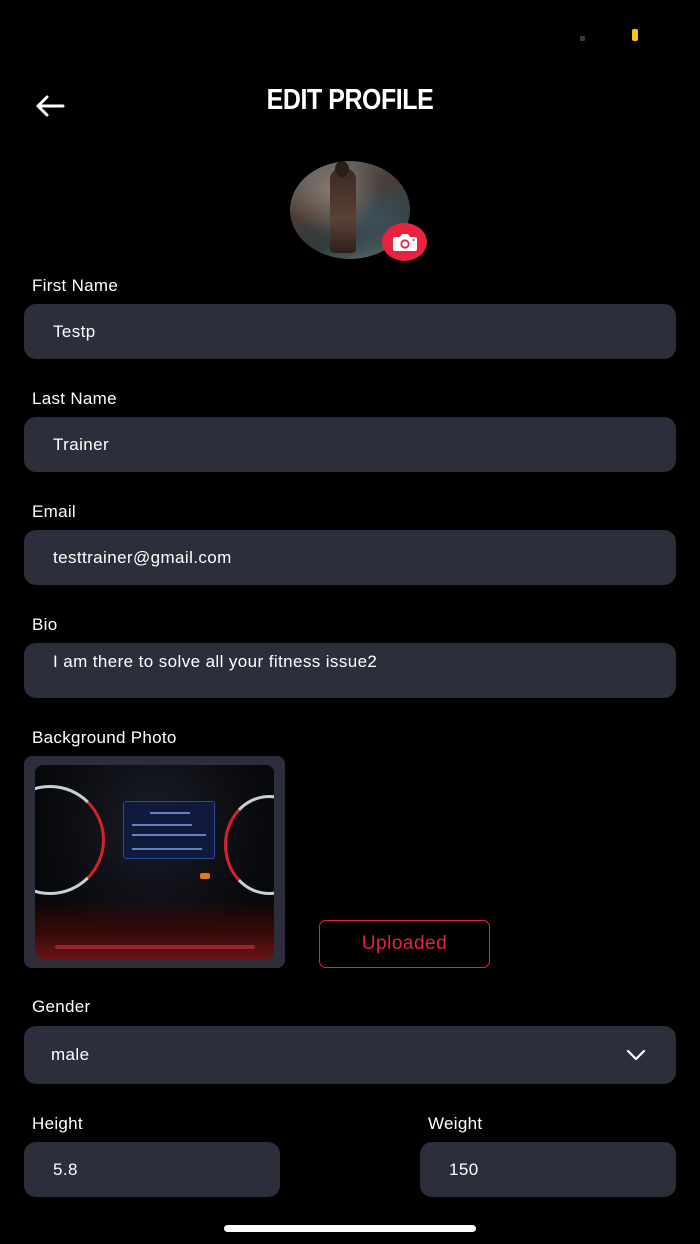 This screenshot has height=1244, width=700. I want to click on gender-value: male, so click(70, 1054).